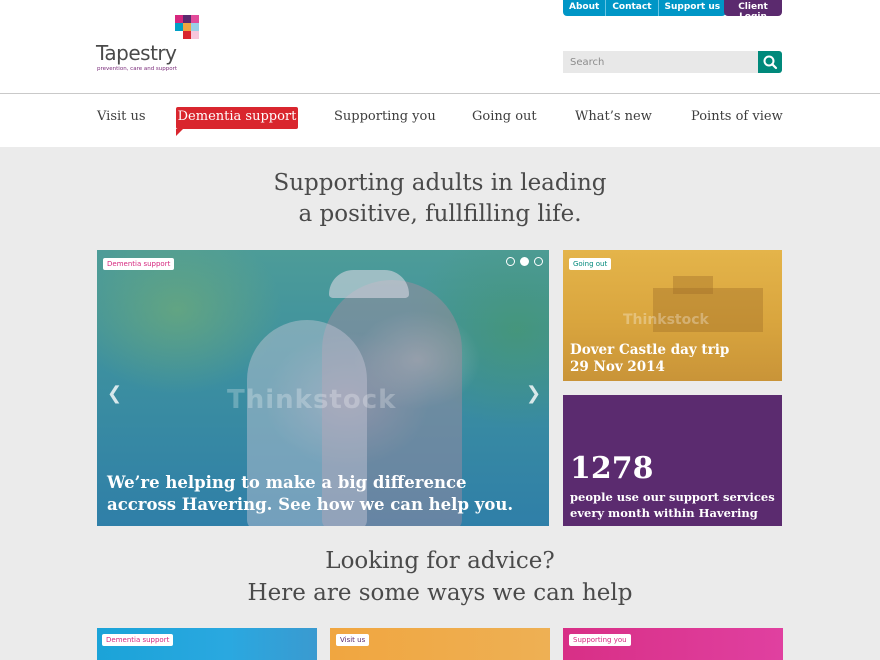 The height and width of the screenshot is (660, 880). What do you see at coordinates (353, 640) in the screenshot?
I see `visit-us-tag: Visit us` at bounding box center [353, 640].